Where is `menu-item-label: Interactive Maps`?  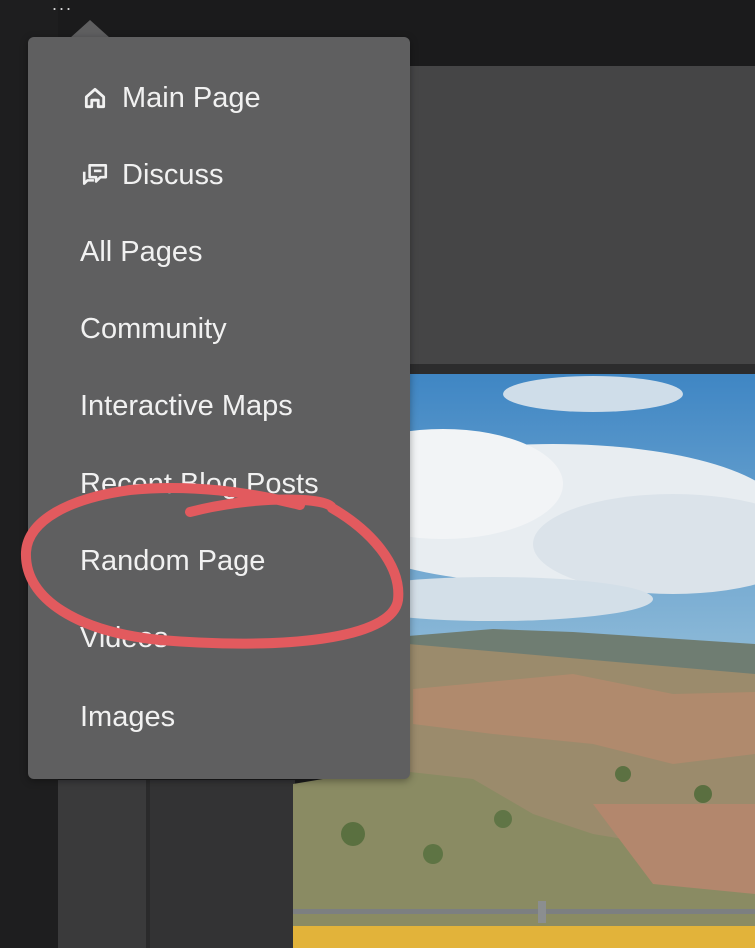 menu-item-label: Interactive Maps is located at coordinates (186, 405).